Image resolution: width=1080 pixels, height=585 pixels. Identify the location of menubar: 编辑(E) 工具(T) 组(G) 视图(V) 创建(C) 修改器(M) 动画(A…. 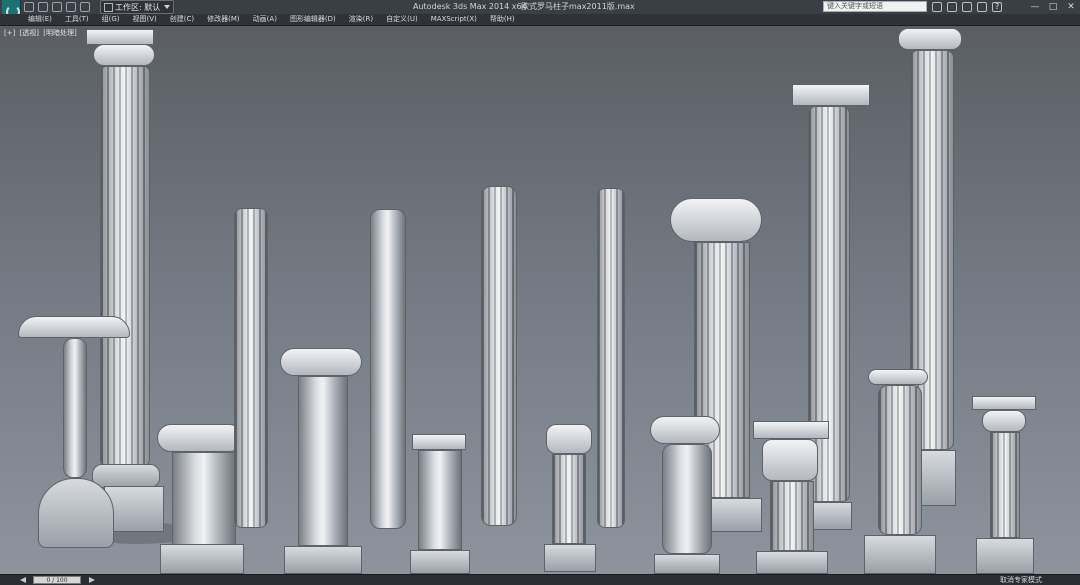
(540, 19).